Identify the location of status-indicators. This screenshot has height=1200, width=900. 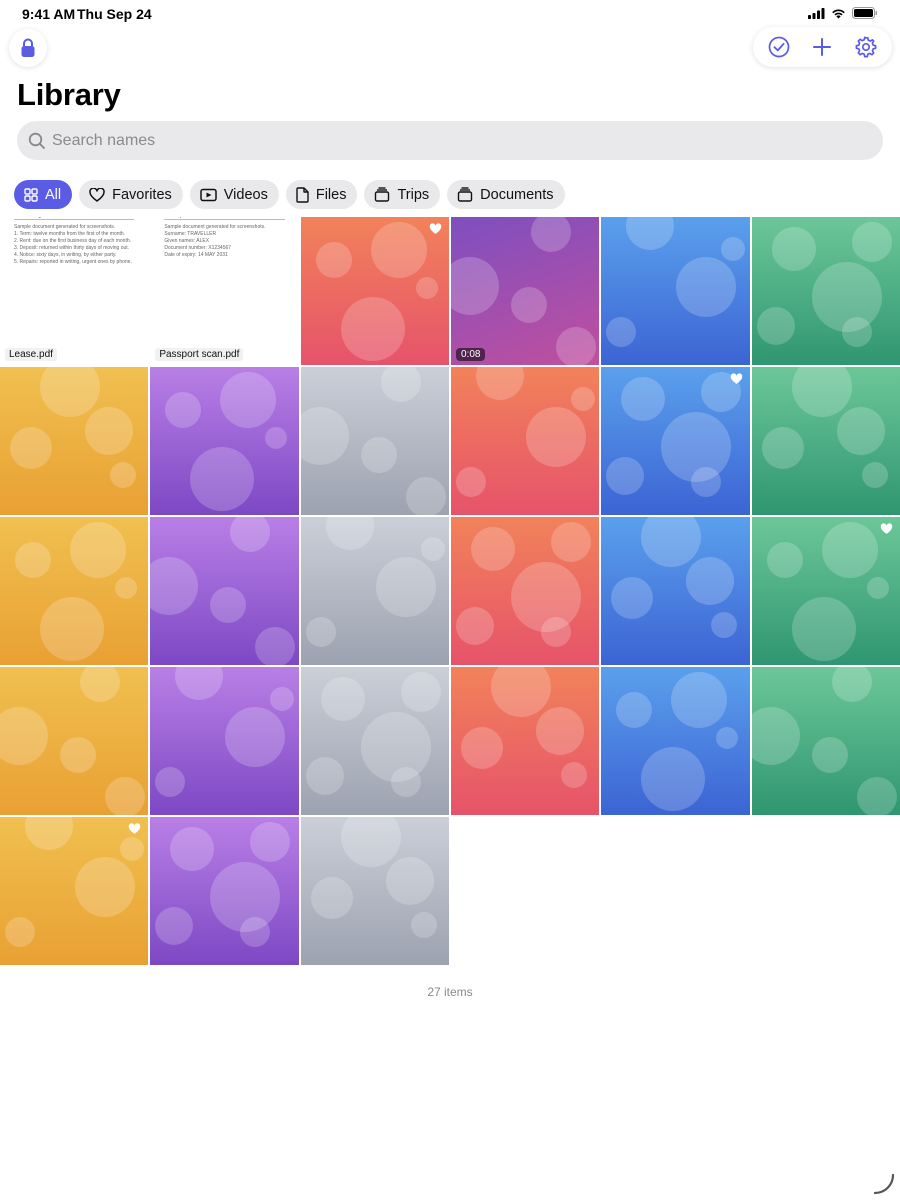
(843, 13).